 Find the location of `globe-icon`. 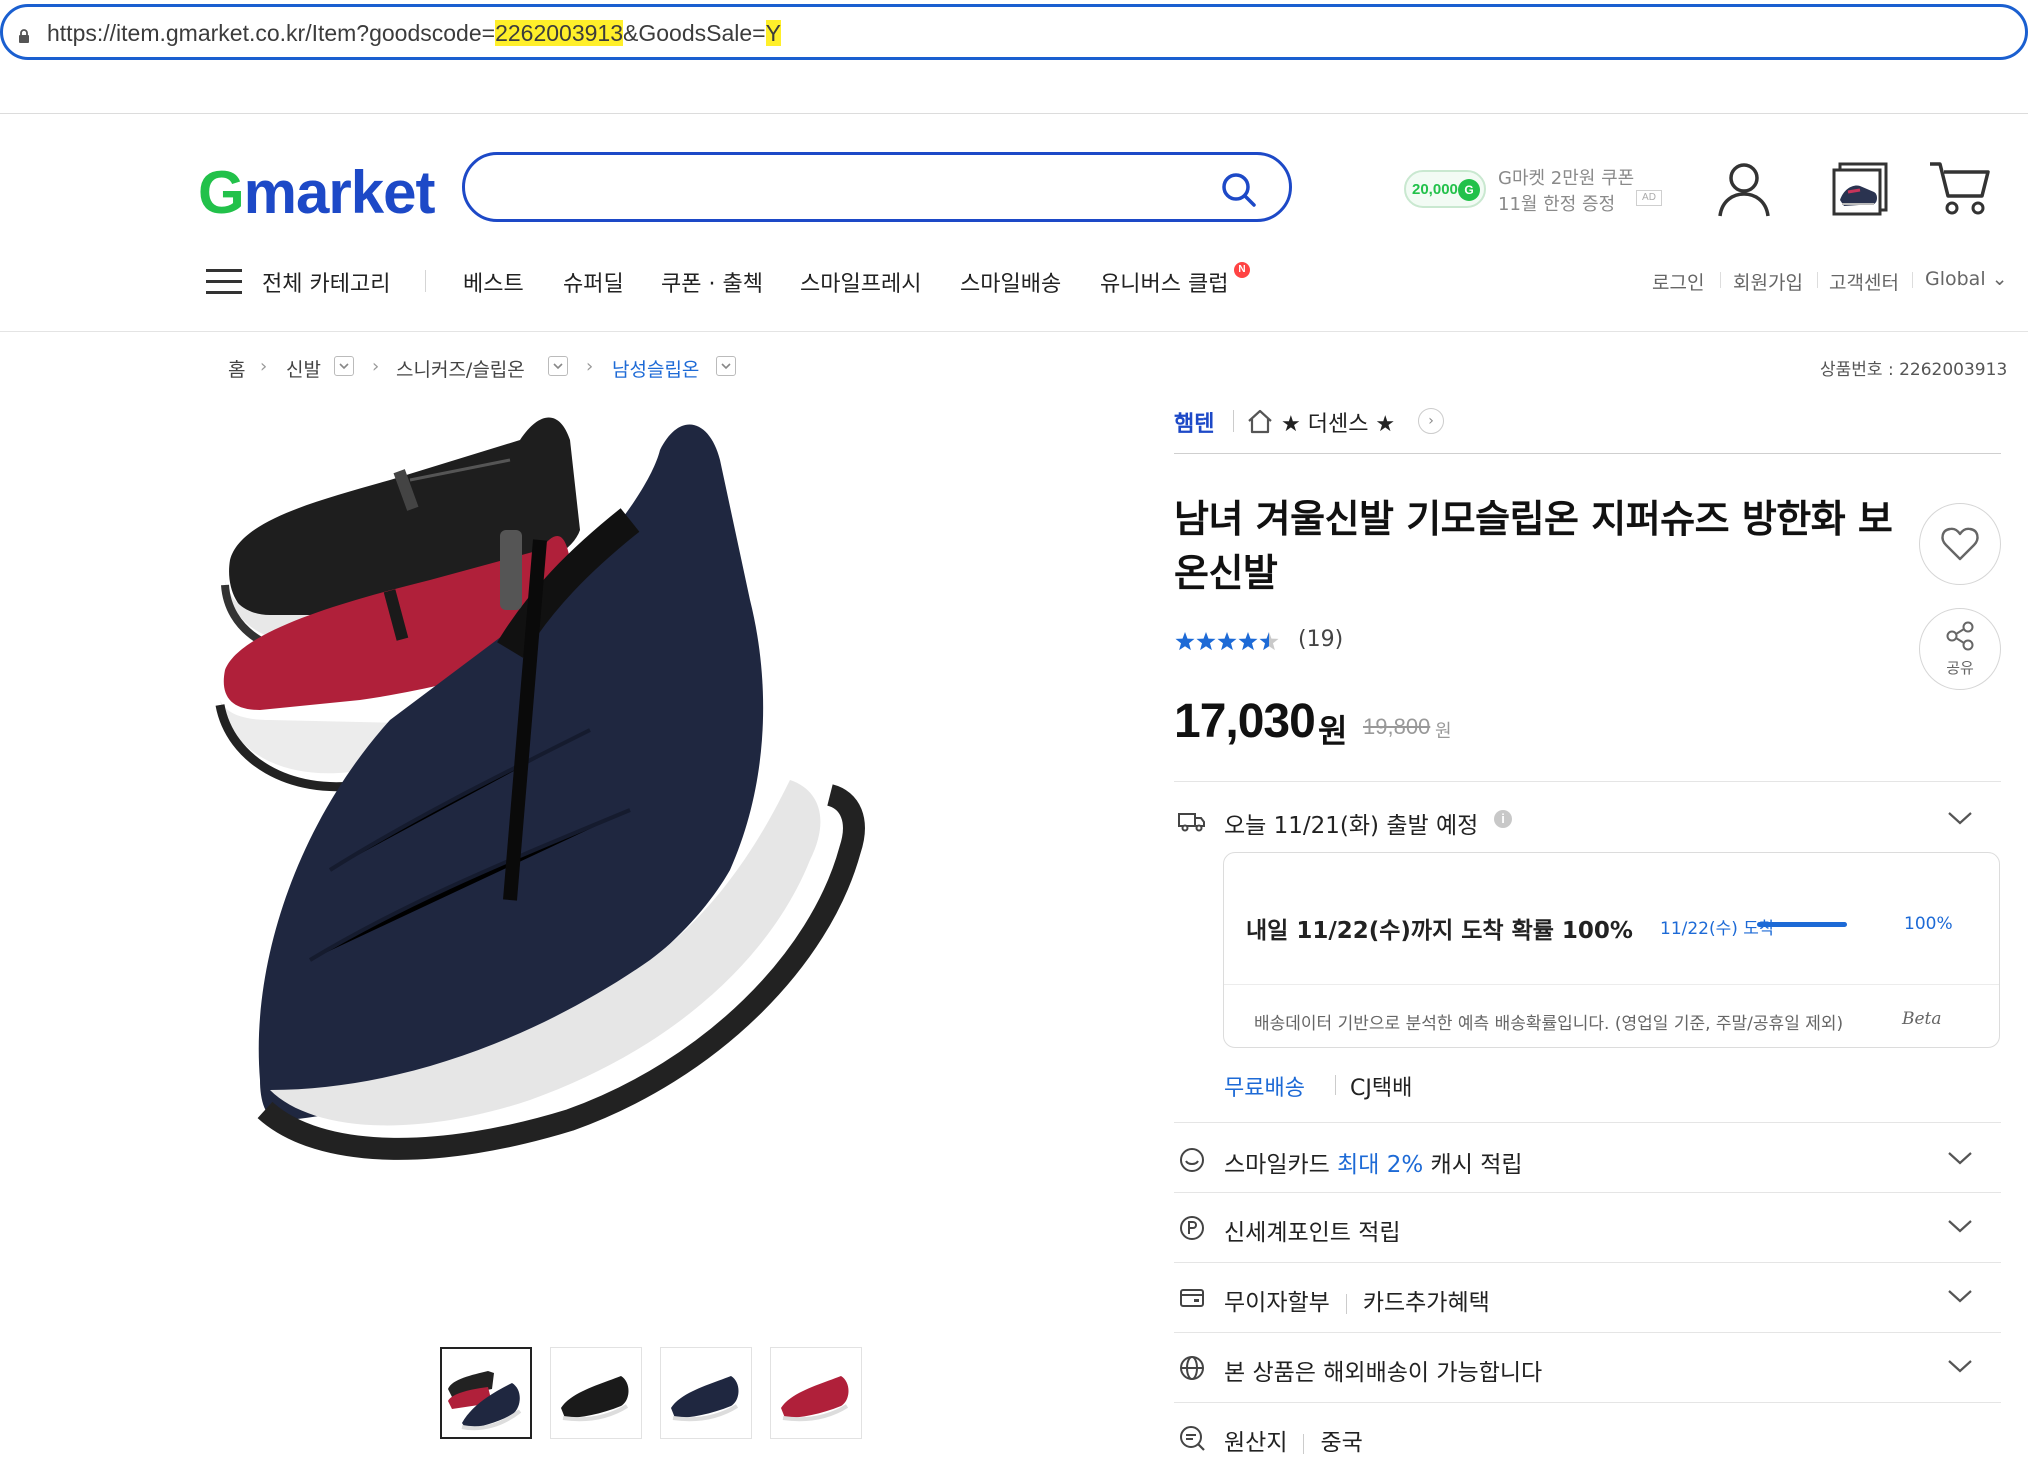

globe-icon is located at coordinates (1192, 1368).